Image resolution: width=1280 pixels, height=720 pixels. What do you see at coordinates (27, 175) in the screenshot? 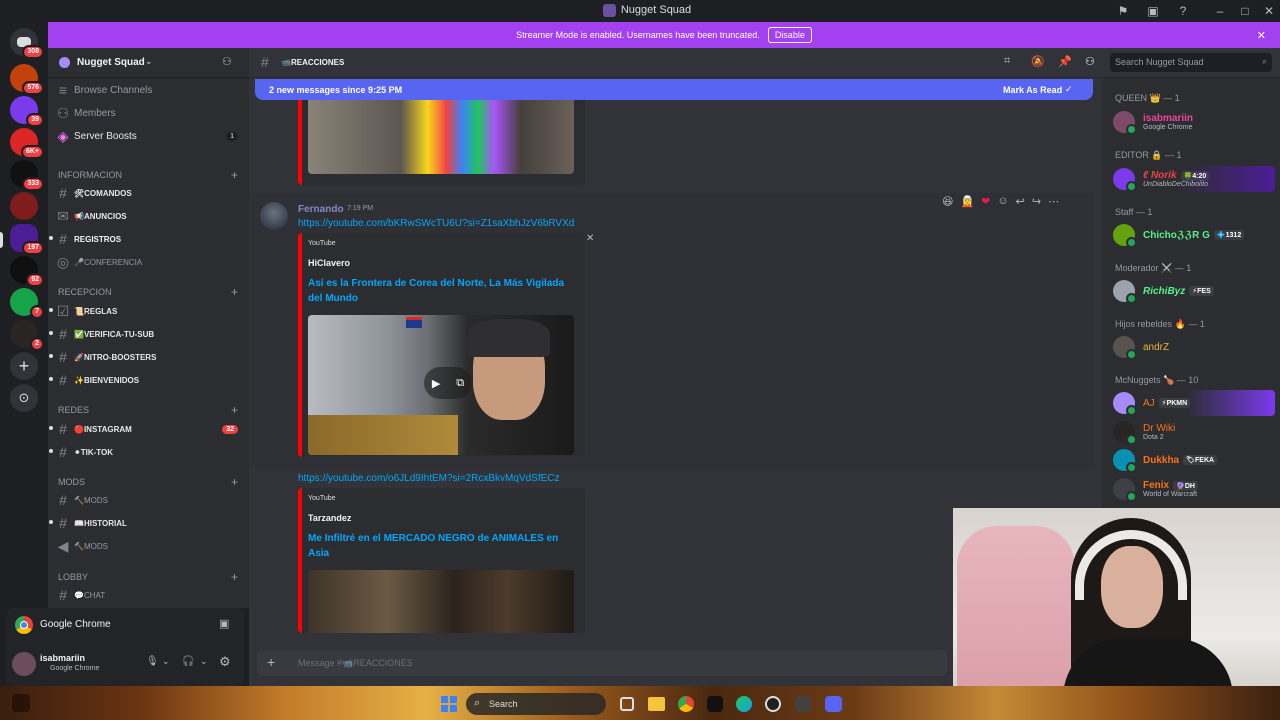
I see `server-icon: 333` at bounding box center [27, 175].